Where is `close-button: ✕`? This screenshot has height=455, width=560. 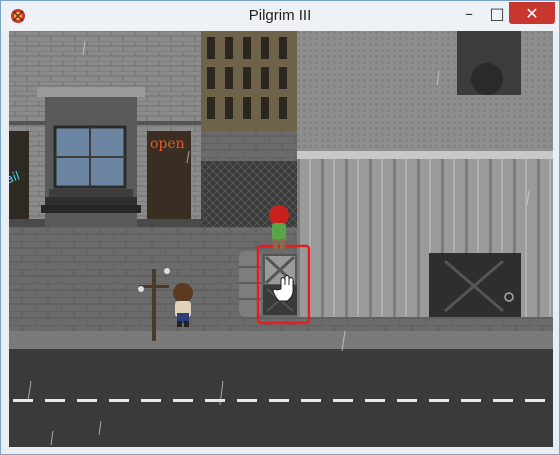
close-button: ✕ is located at coordinates (532, 13).